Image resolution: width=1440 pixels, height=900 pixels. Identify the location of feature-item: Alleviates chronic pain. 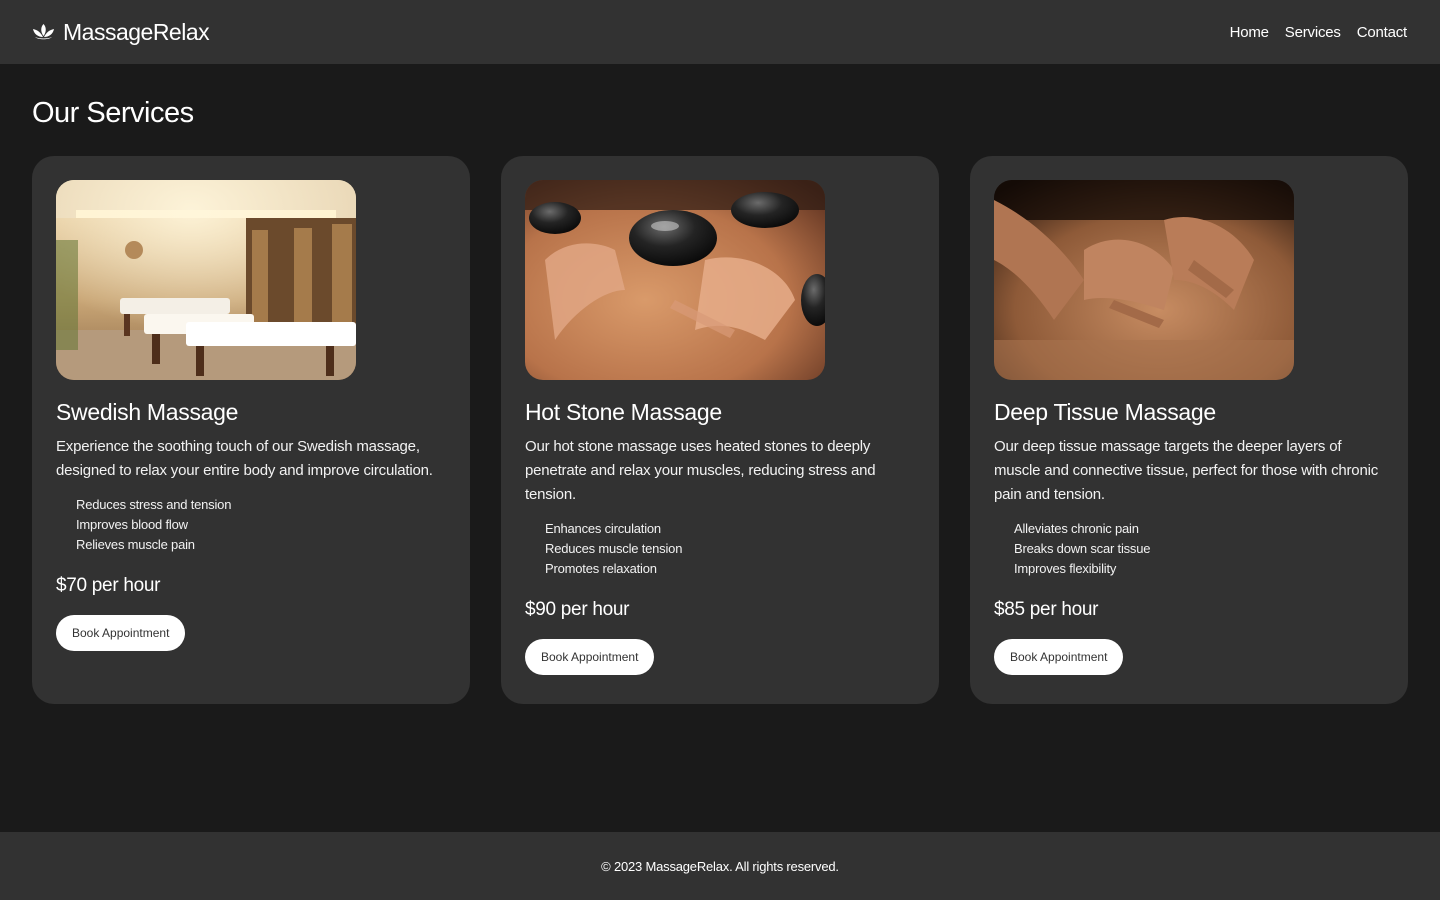
(1076, 528).